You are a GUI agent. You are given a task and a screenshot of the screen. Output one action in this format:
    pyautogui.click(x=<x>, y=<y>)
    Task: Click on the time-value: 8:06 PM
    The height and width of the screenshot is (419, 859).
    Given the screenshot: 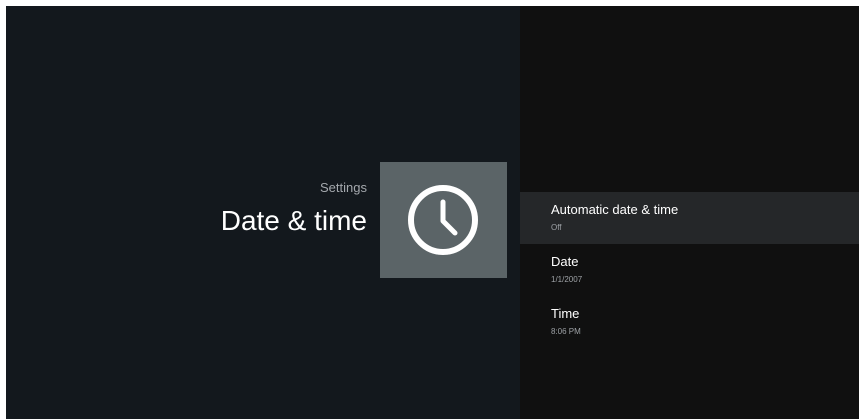 What is the action you would take?
    pyautogui.click(x=566, y=331)
    